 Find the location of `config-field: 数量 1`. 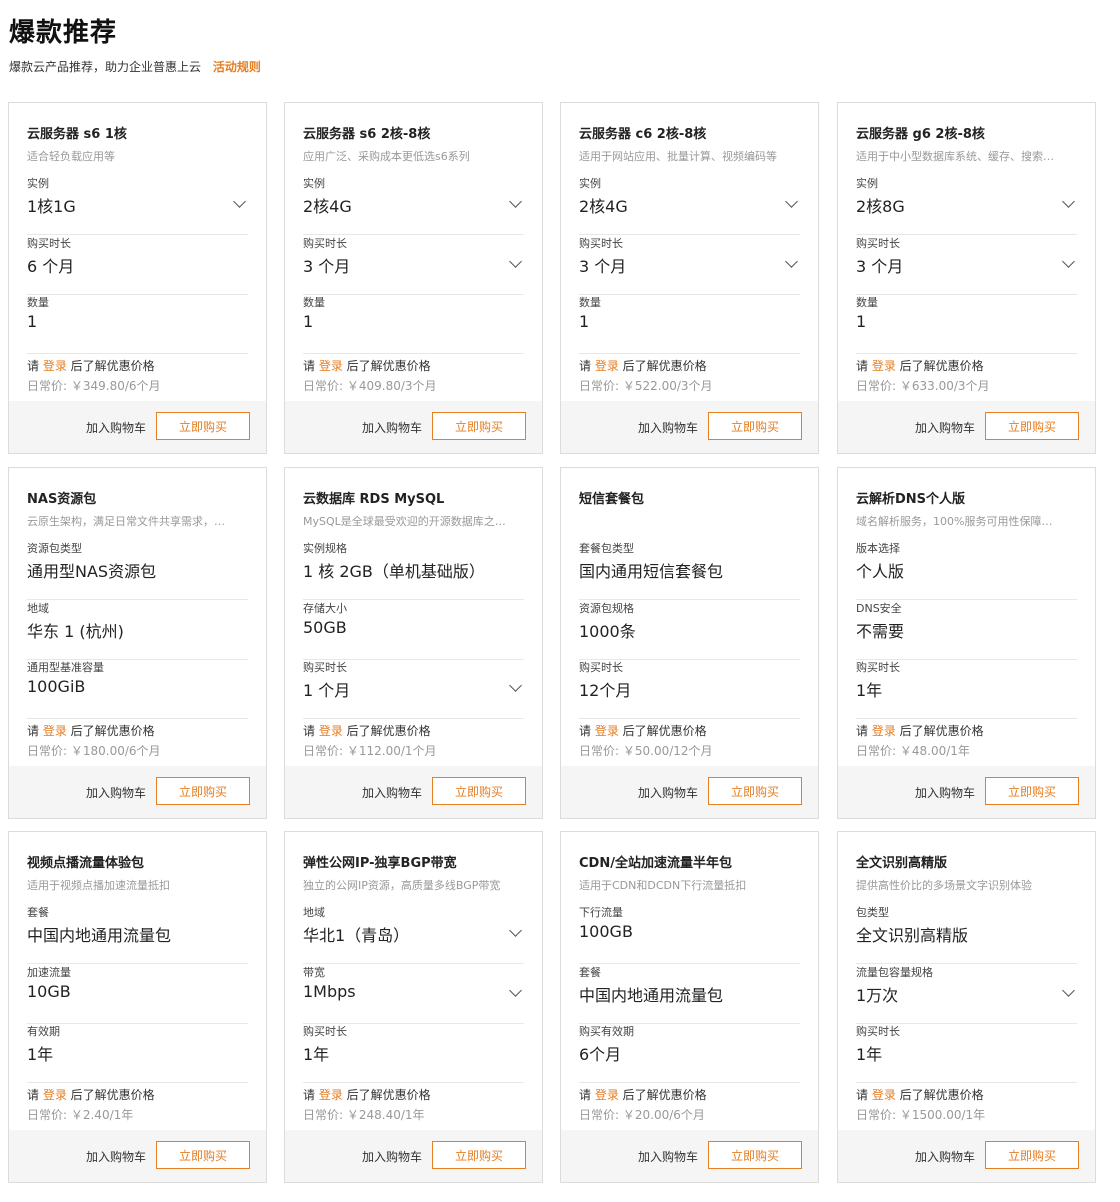

config-field: 数量 1 is located at coordinates (413, 324).